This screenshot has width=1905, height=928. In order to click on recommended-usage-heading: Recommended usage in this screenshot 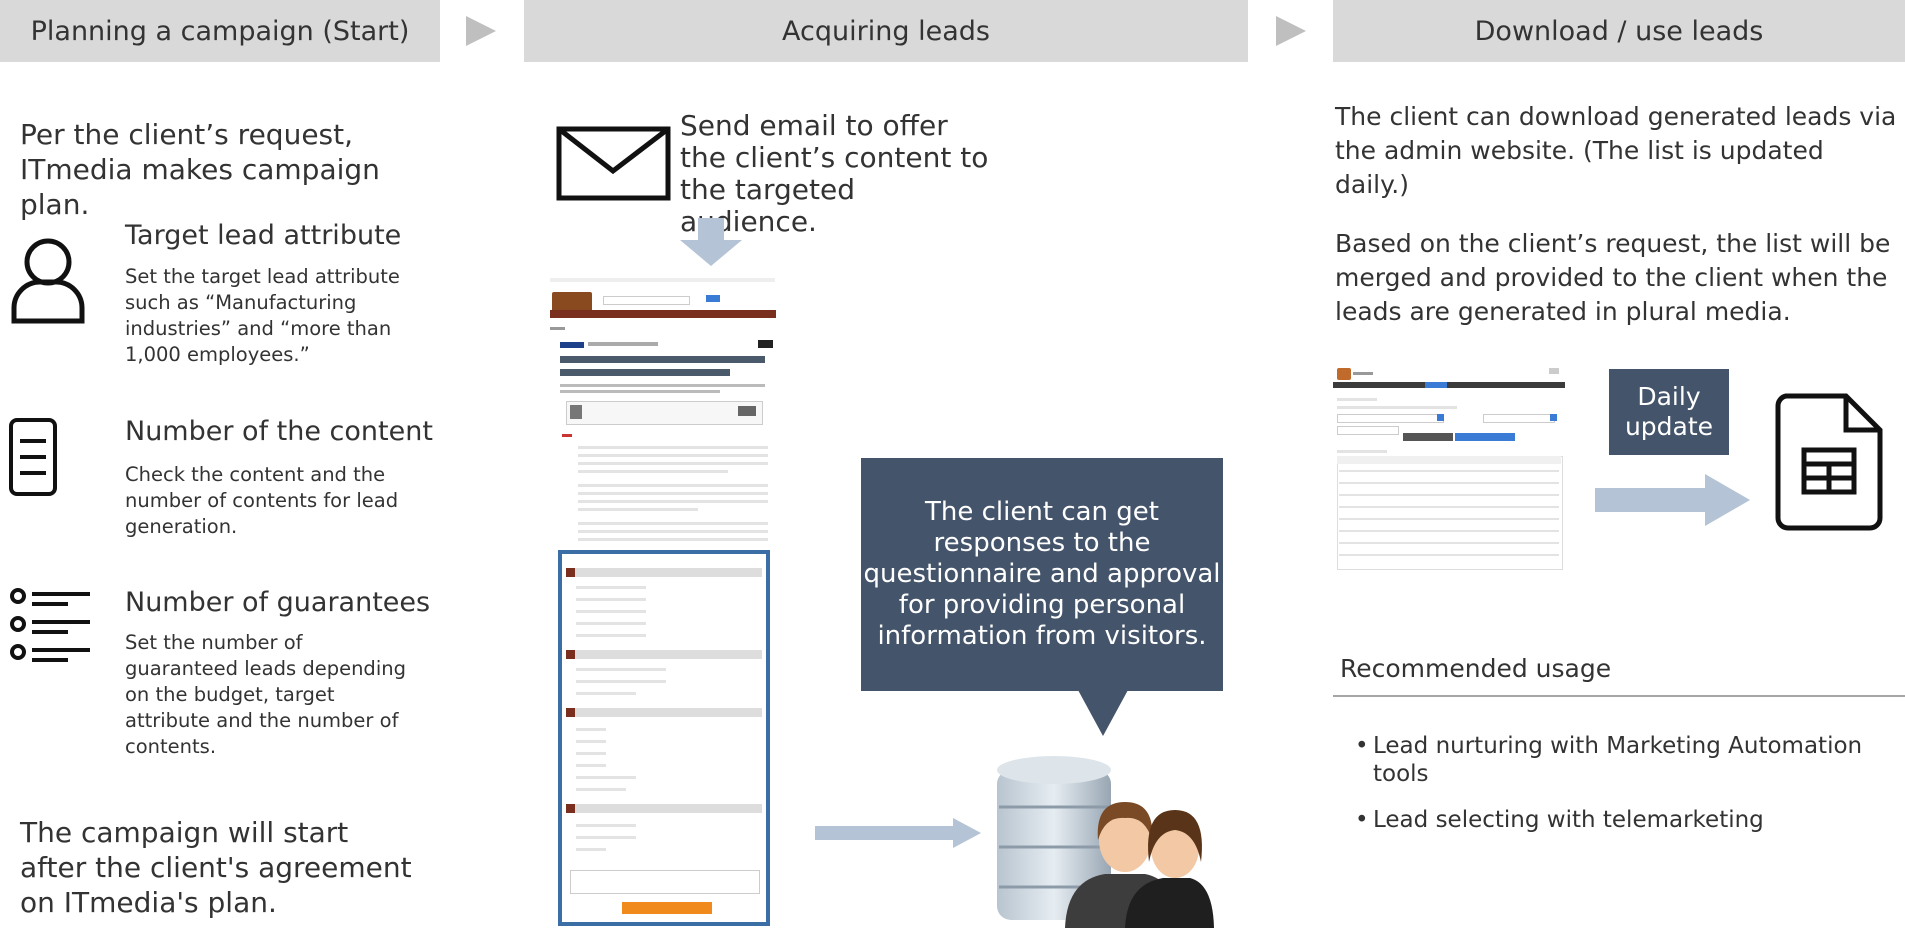, I will do `click(1476, 668)`.